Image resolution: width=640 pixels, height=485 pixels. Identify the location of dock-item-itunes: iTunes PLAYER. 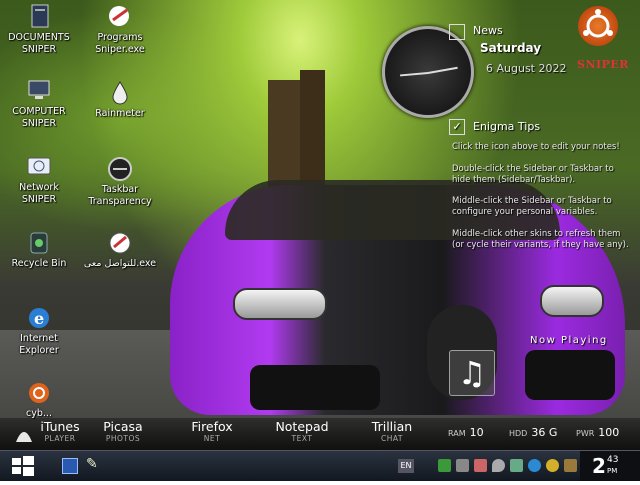
(60, 432).